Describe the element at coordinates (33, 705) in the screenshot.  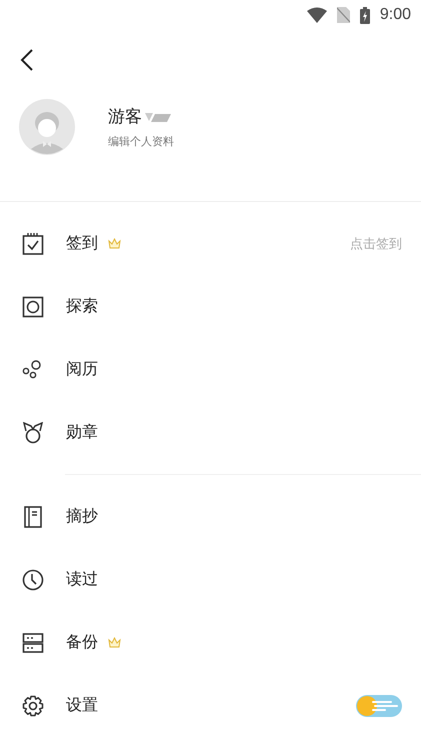
I see `settings-icon` at that location.